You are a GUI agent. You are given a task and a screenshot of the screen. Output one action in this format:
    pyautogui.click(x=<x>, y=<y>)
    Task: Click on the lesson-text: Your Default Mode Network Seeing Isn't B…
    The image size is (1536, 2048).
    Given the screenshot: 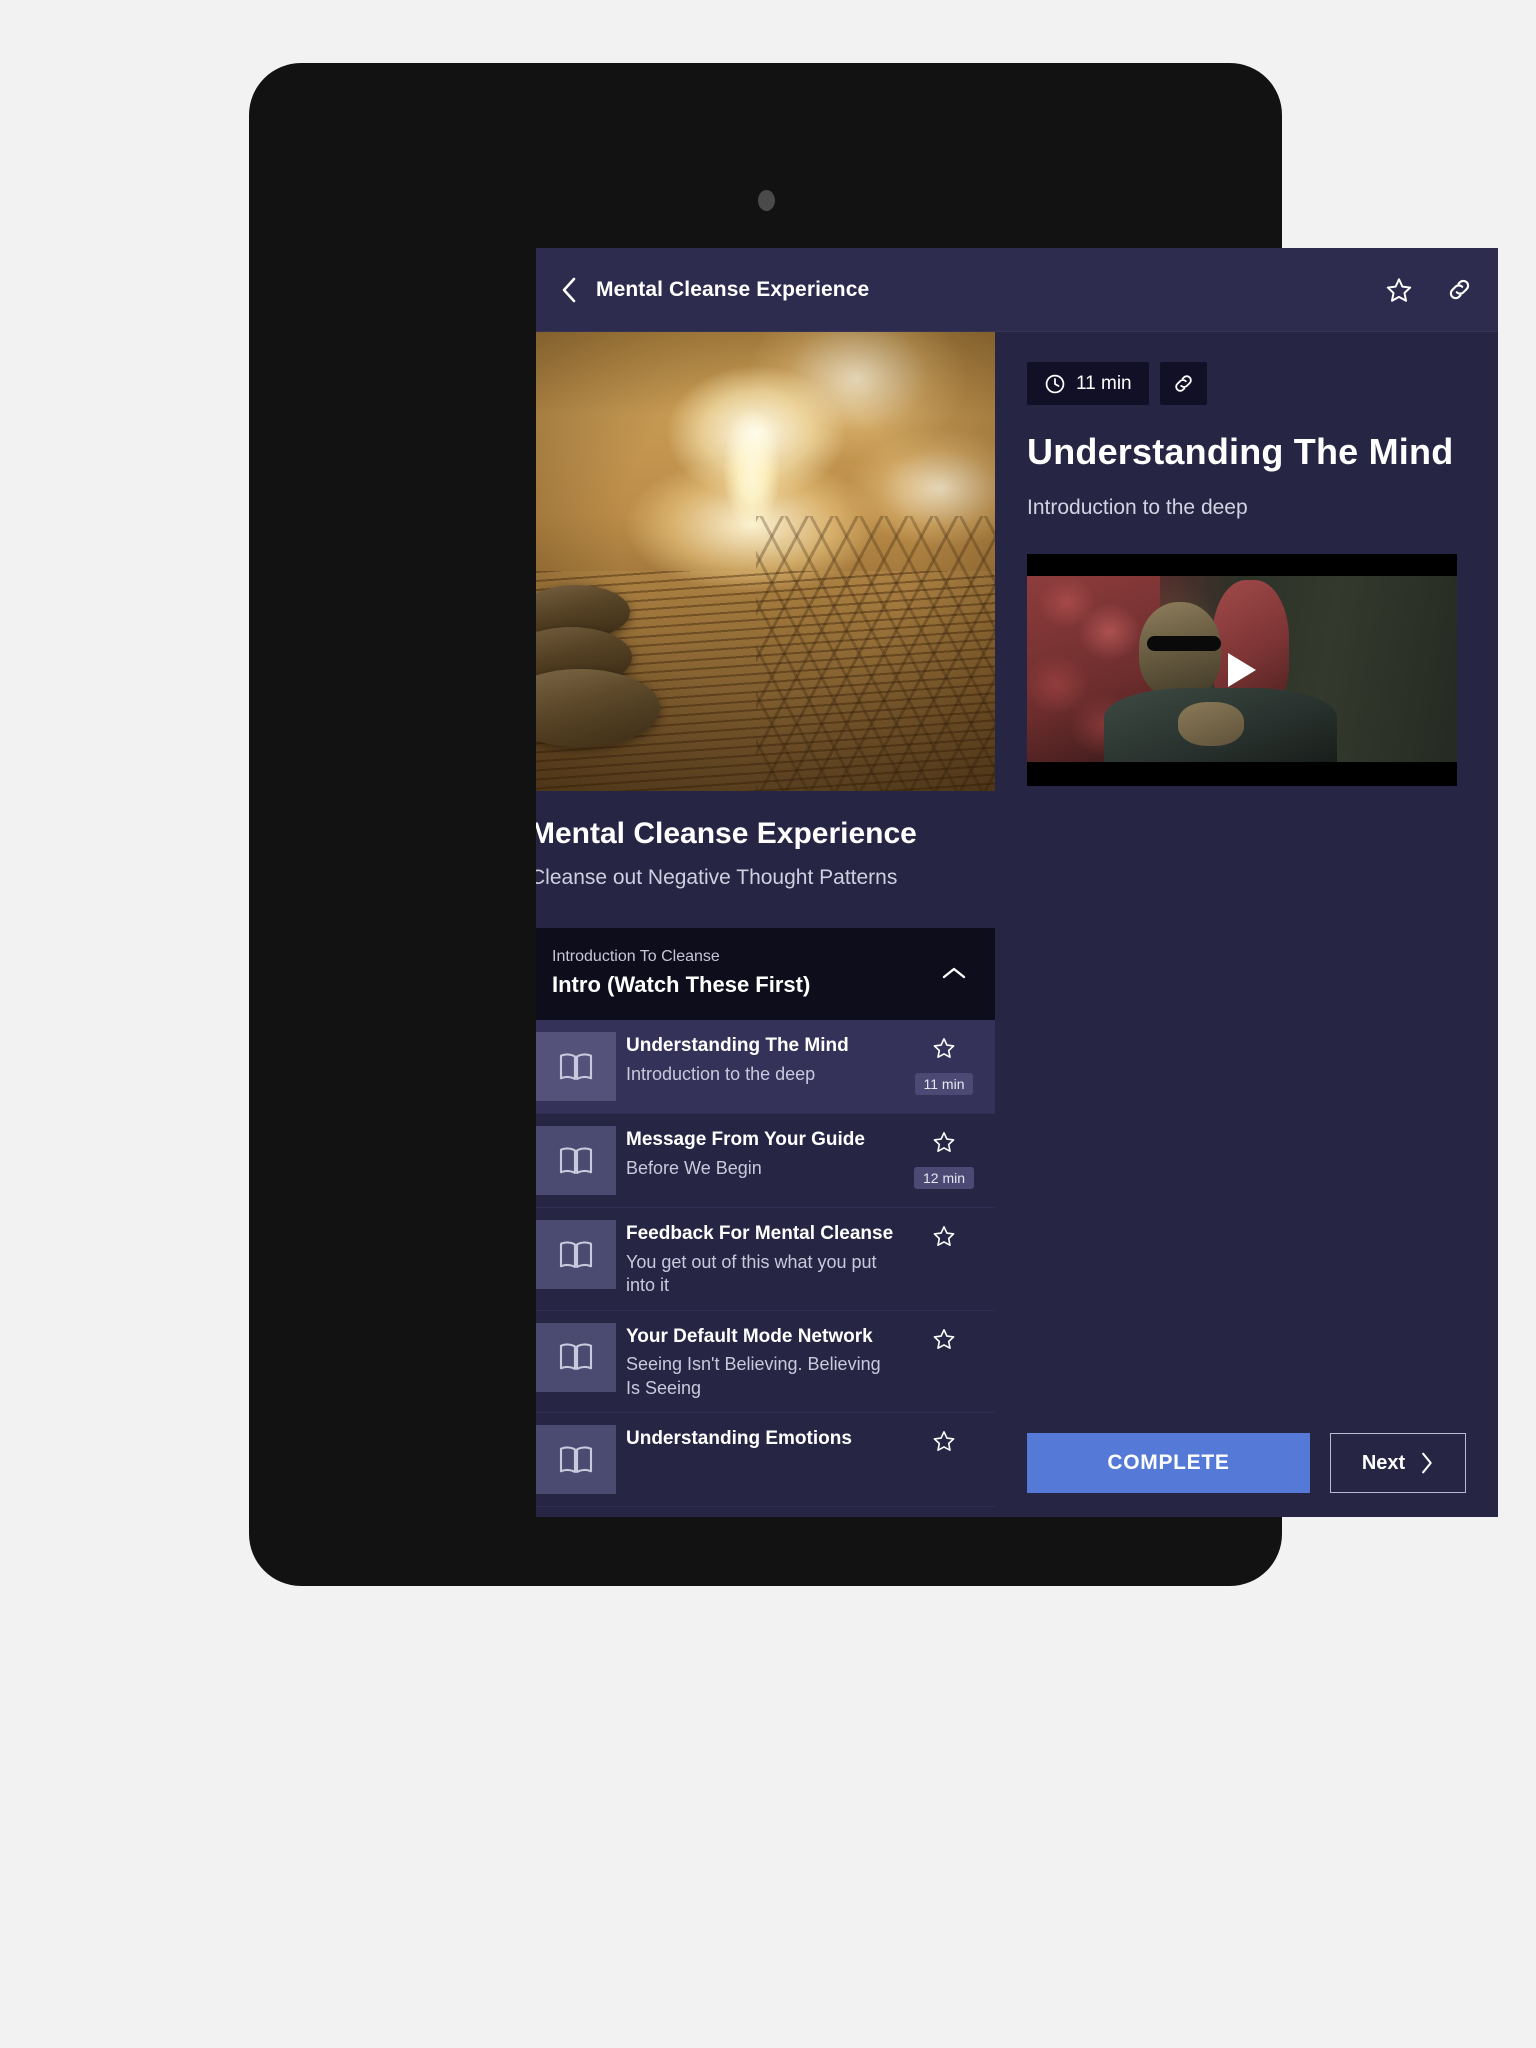 What is the action you would take?
    pyautogui.click(x=762, y=1362)
    